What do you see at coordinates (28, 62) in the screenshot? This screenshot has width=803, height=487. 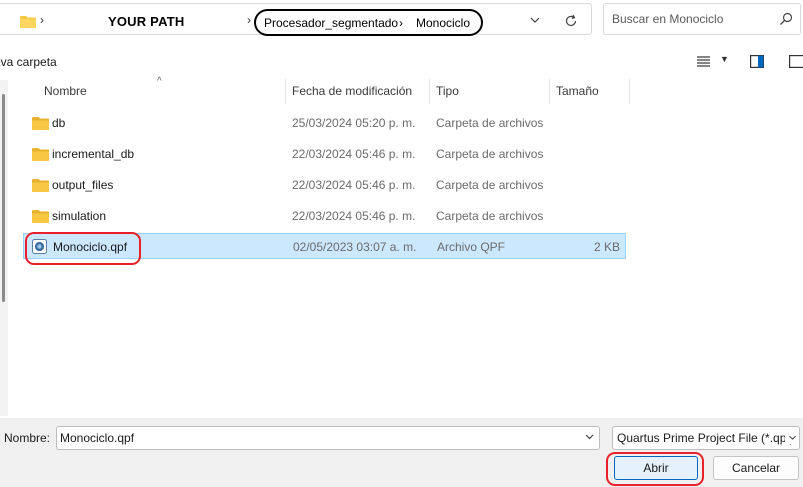 I see `new-folder-button: eva carpeta` at bounding box center [28, 62].